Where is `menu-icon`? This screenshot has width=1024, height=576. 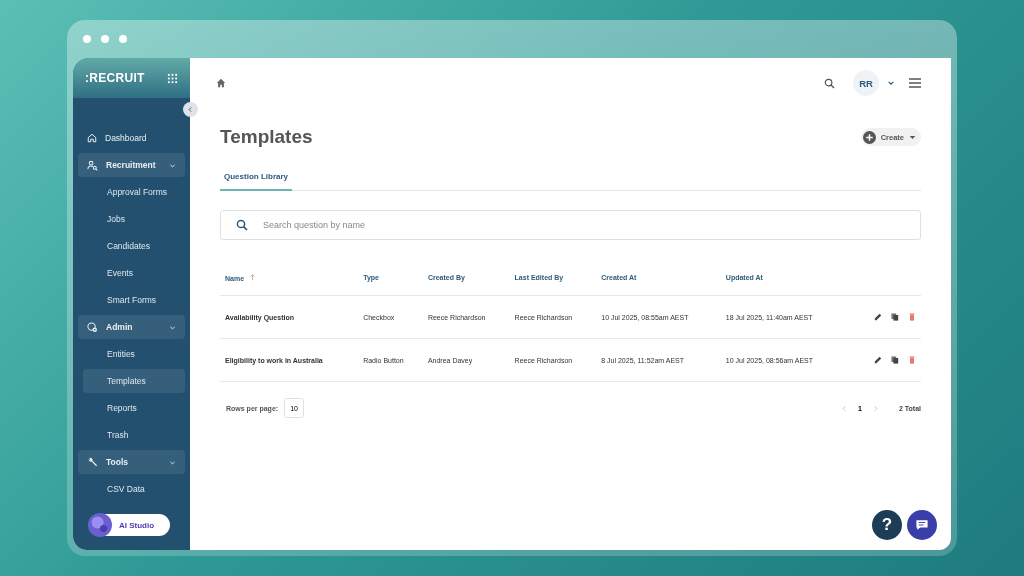
menu-icon is located at coordinates (915, 83).